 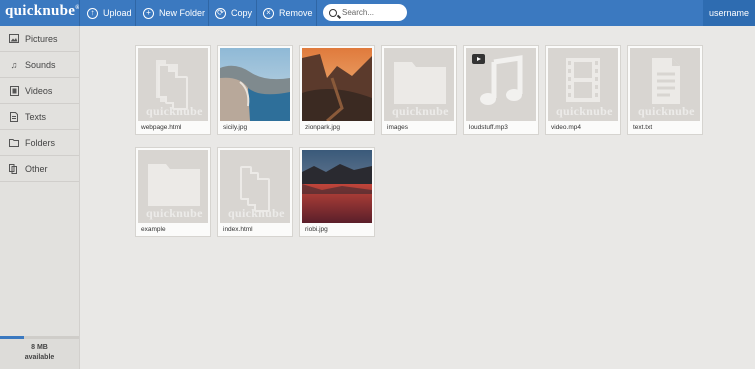 I want to click on file-tile: sicily.jpg, so click(x=255, y=90).